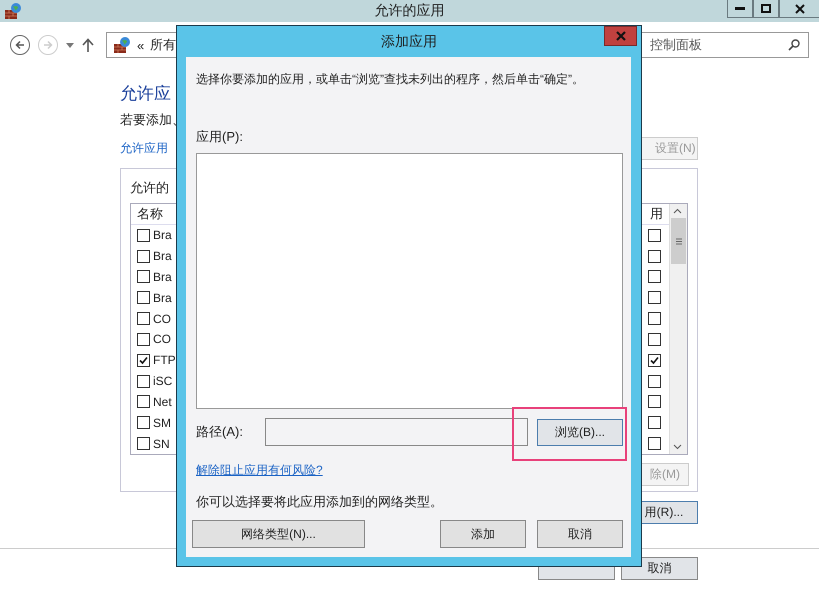  What do you see at coordinates (320, 502) in the screenshot?
I see `network-note: 你可以选择要将此应用添加到的网络类型。` at bounding box center [320, 502].